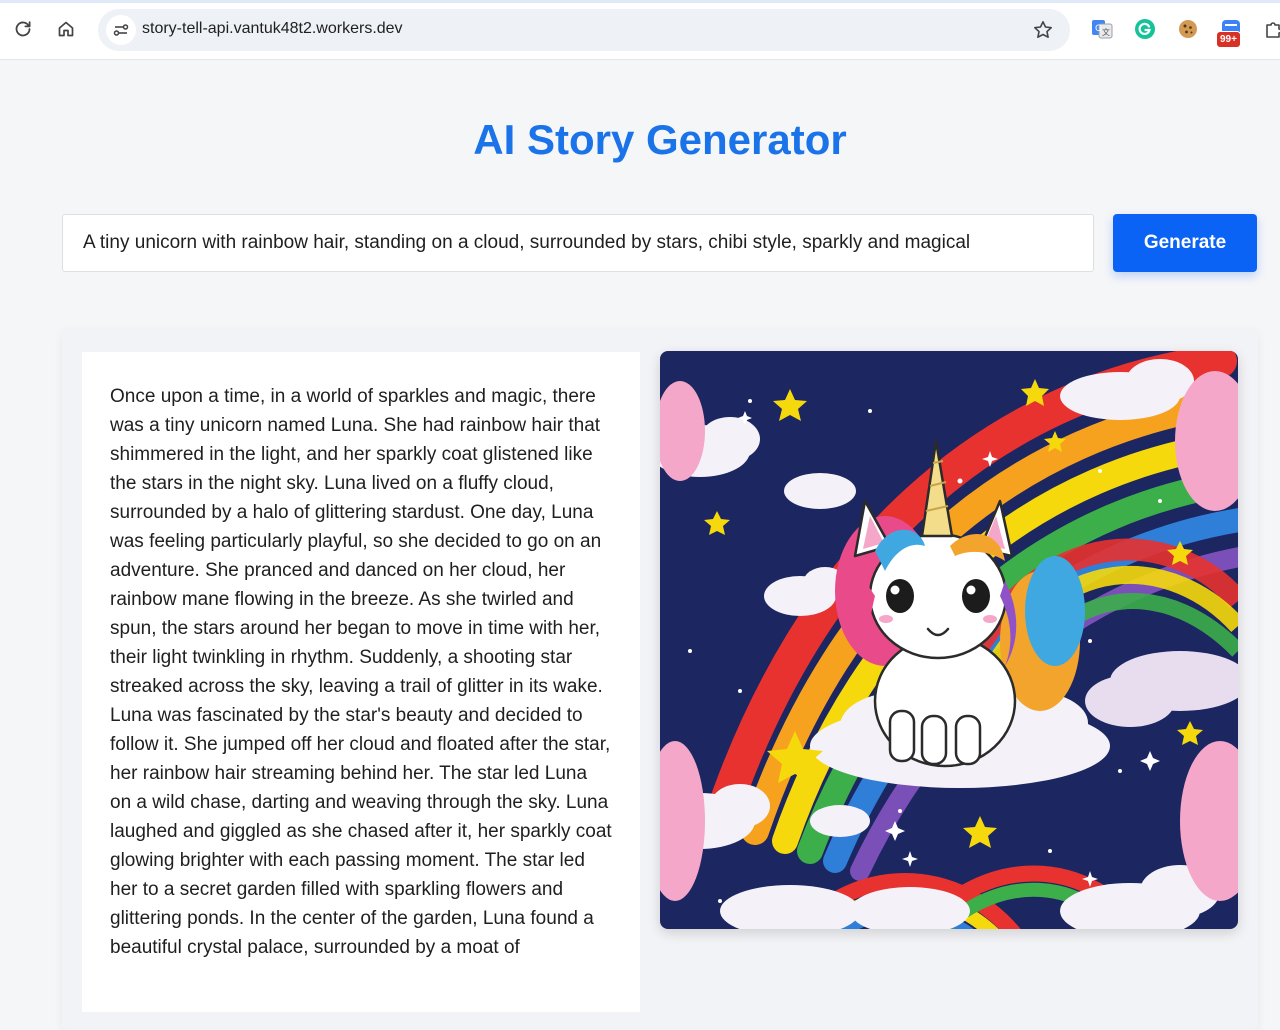  Describe the element at coordinates (121, 30) in the screenshot. I see `site-info-icon` at that location.